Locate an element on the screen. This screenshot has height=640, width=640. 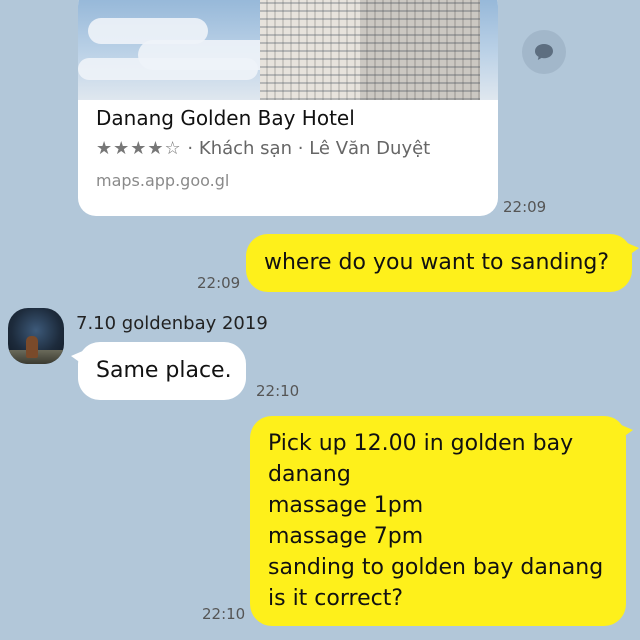
place-category: Khách sạn is located at coordinates (245, 148).